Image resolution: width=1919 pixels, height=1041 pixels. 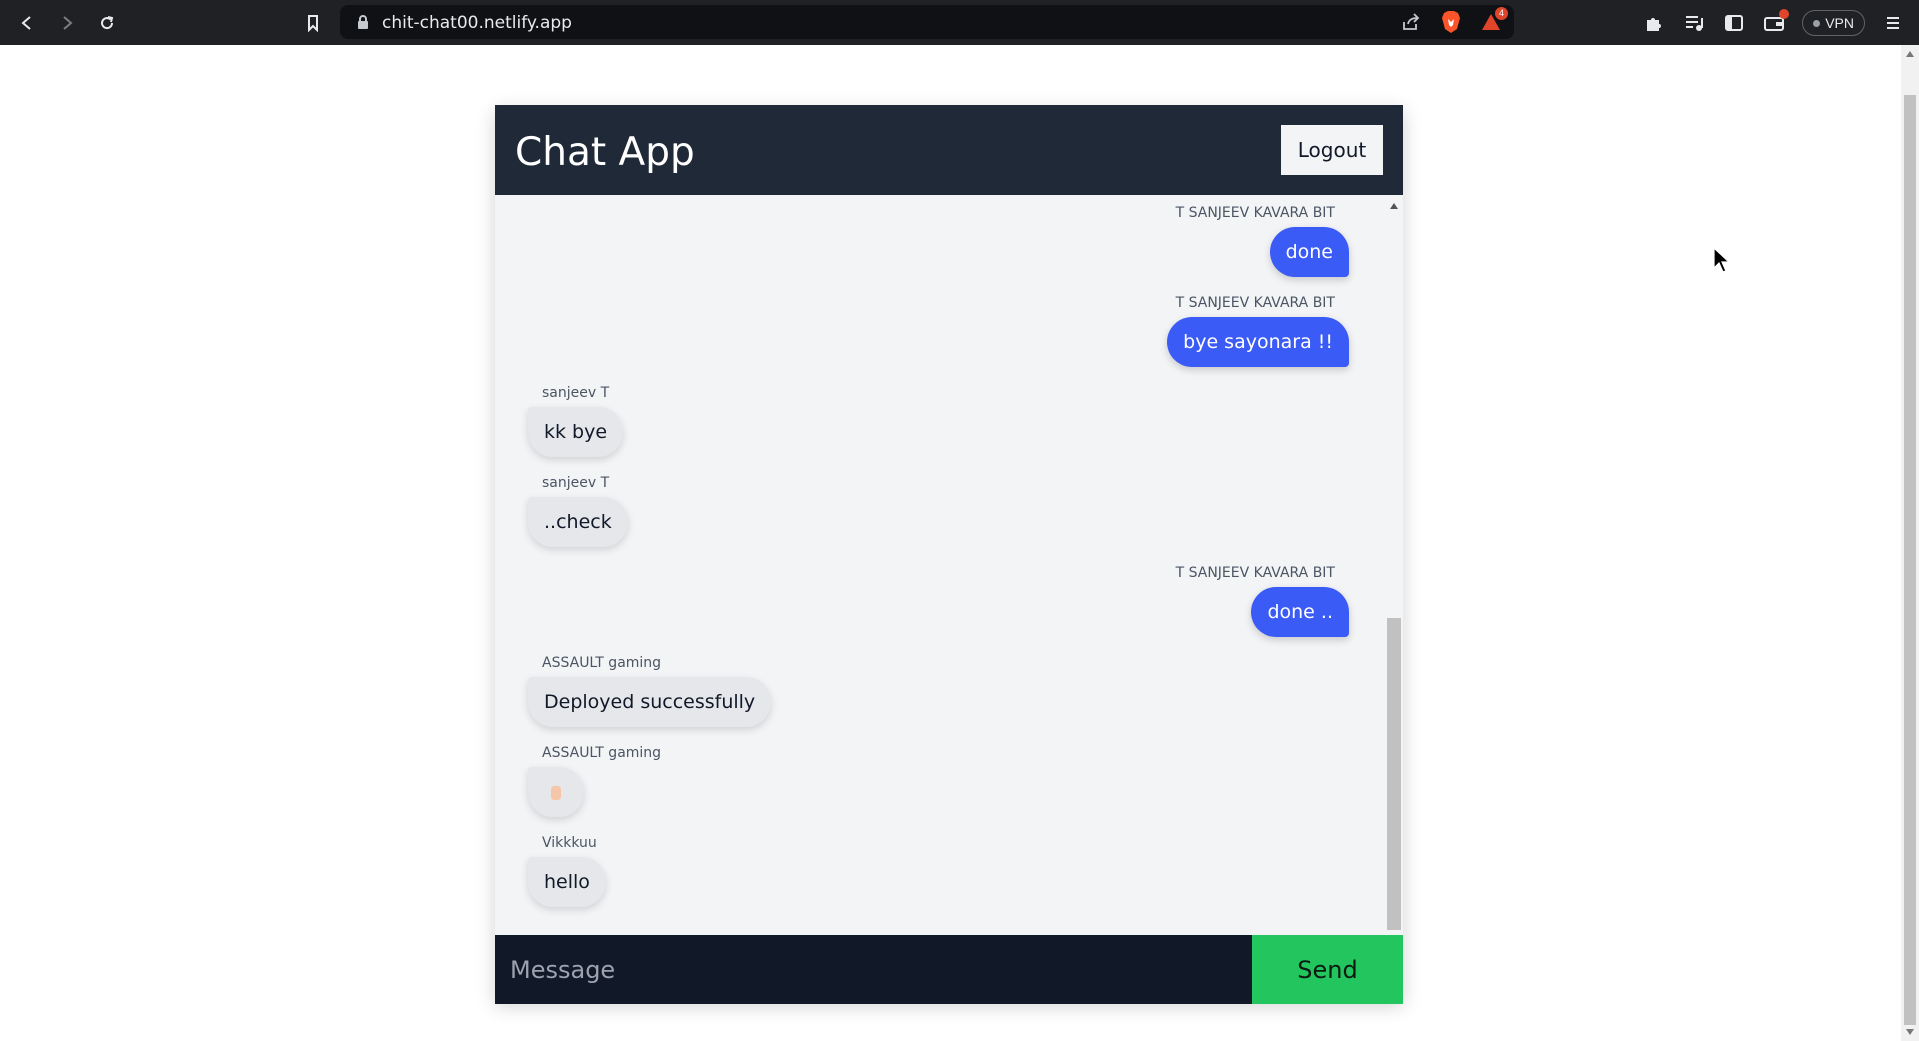 I want to click on back-button, so click(x=27, y=23).